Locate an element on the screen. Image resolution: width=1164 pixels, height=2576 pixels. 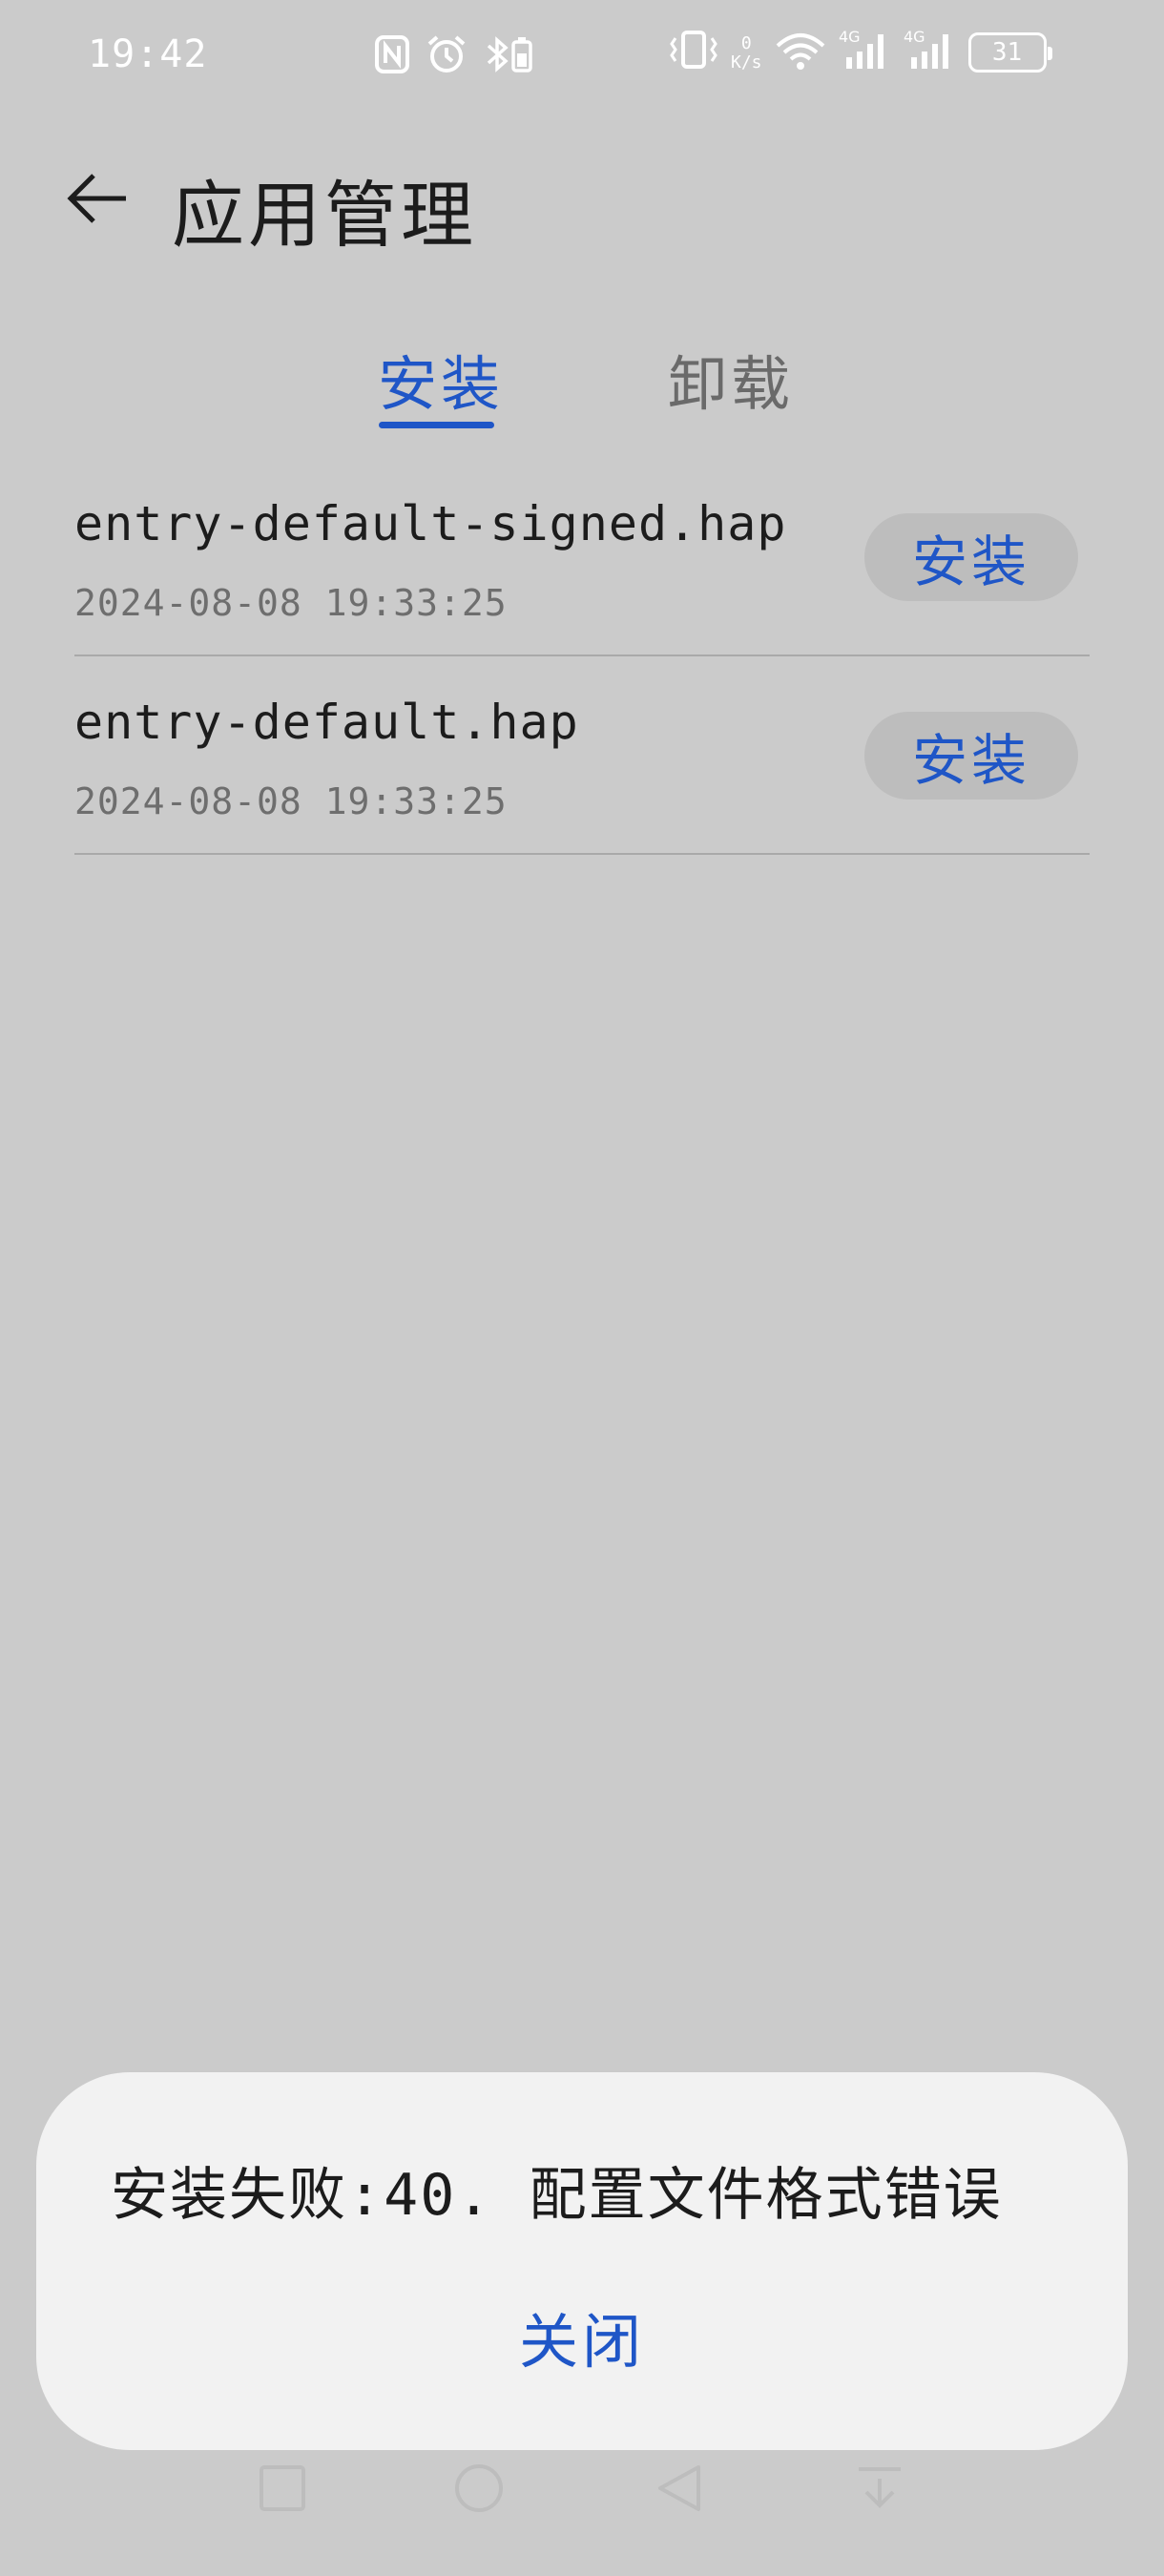
arrow-left-icon is located at coordinates (96, 200).